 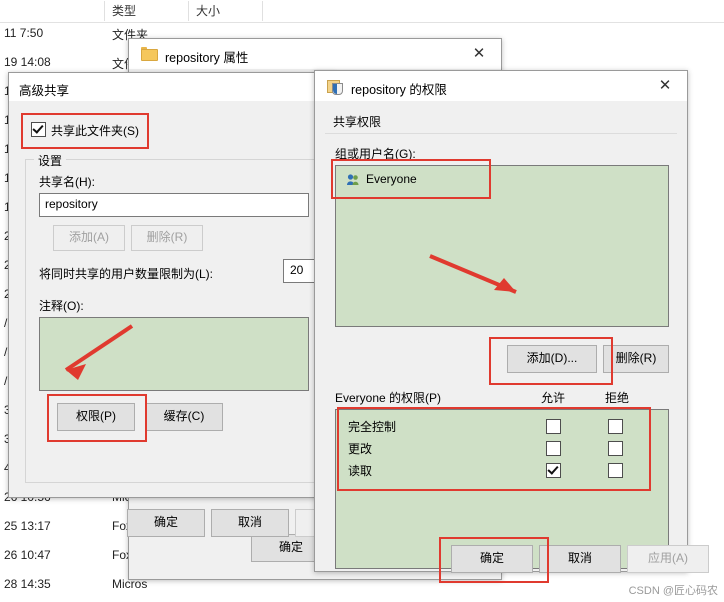 I want to click on remove-share-button: 删除(R), so click(x=167, y=238).